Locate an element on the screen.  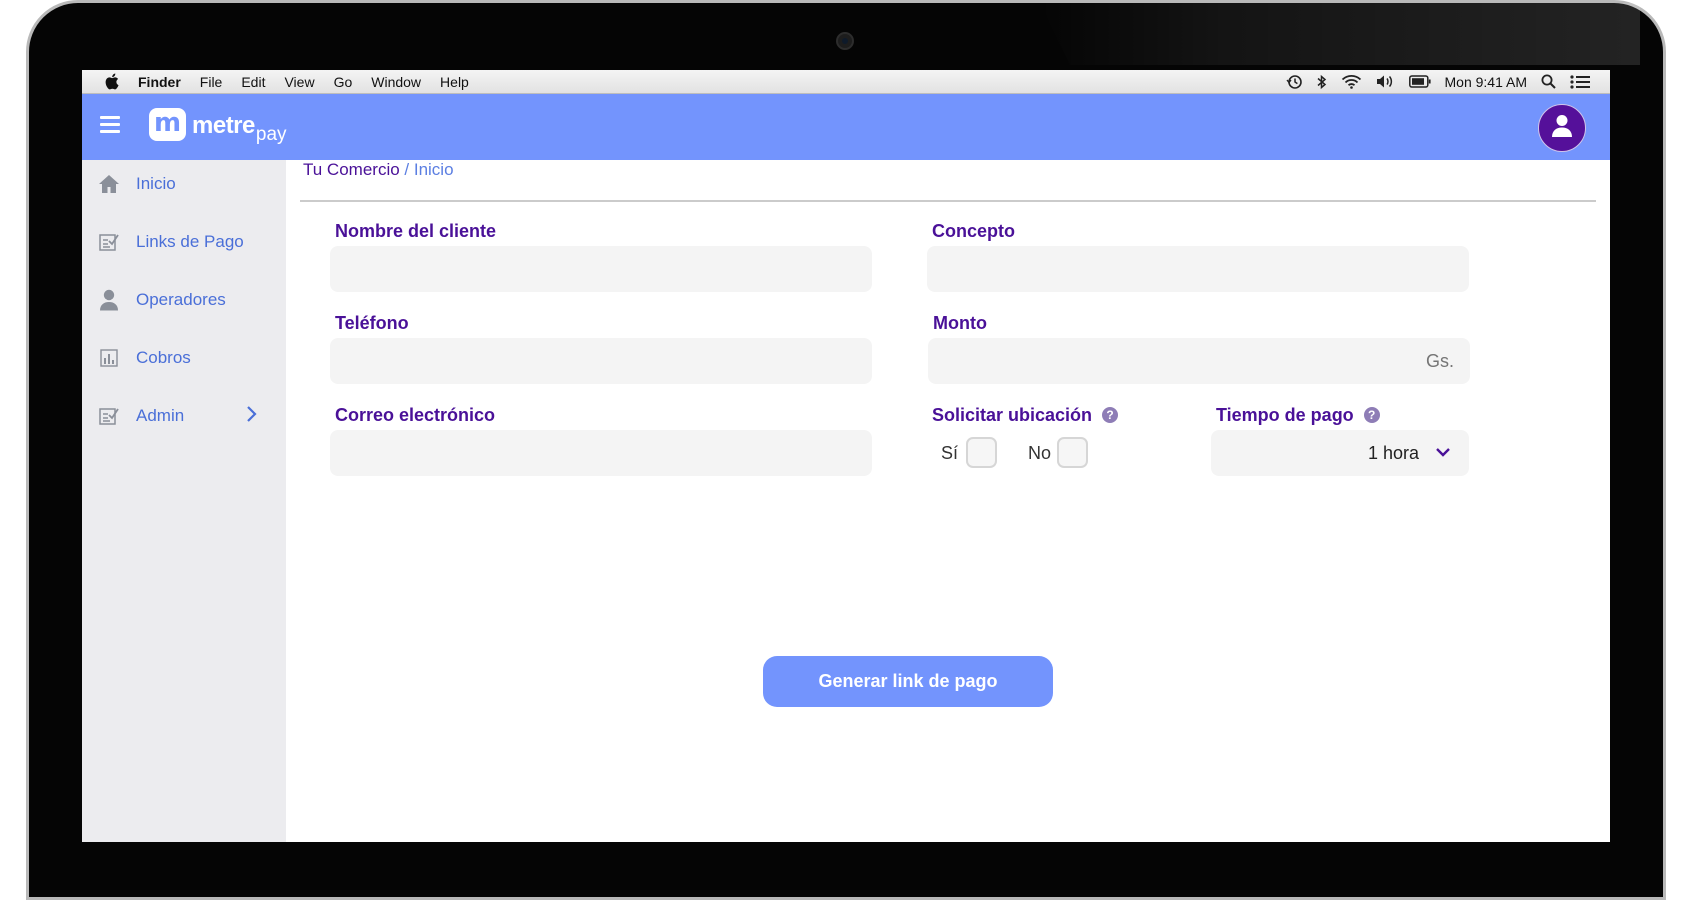
concepto-input is located at coordinates (1198, 269).